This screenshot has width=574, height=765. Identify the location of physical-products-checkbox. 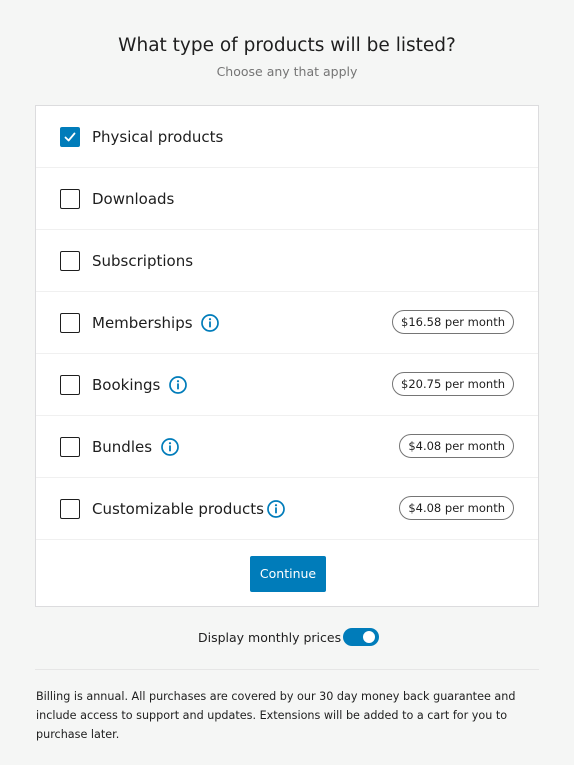
(70, 137).